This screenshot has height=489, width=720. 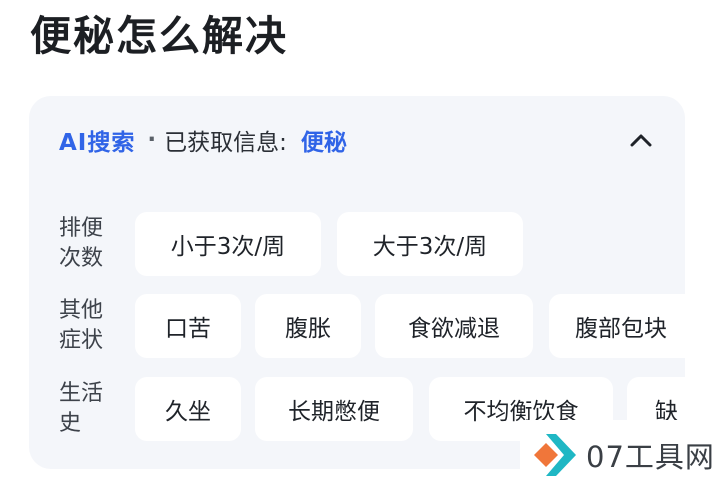 I want to click on chip-option: 腹部包块, so click(x=617, y=326).